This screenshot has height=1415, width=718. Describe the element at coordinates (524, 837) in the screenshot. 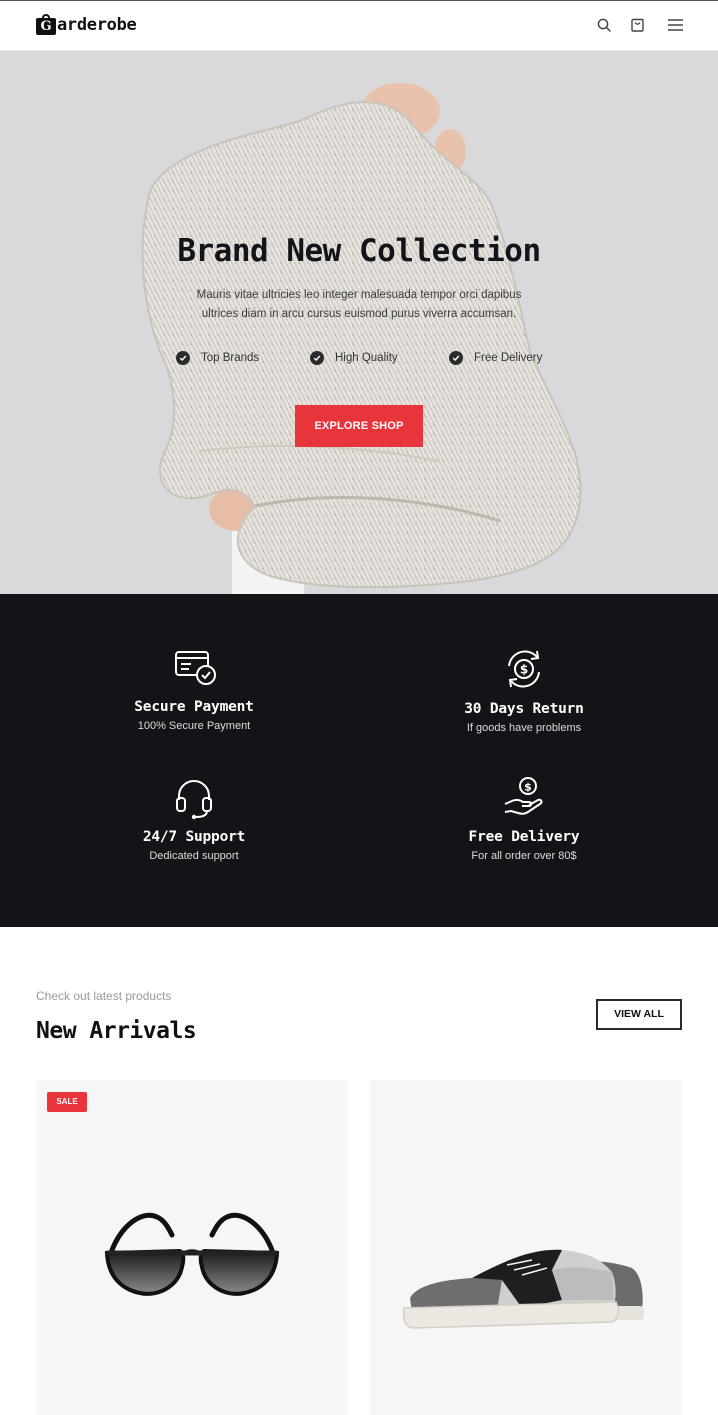

I see `service-title: Free Delivery` at that location.